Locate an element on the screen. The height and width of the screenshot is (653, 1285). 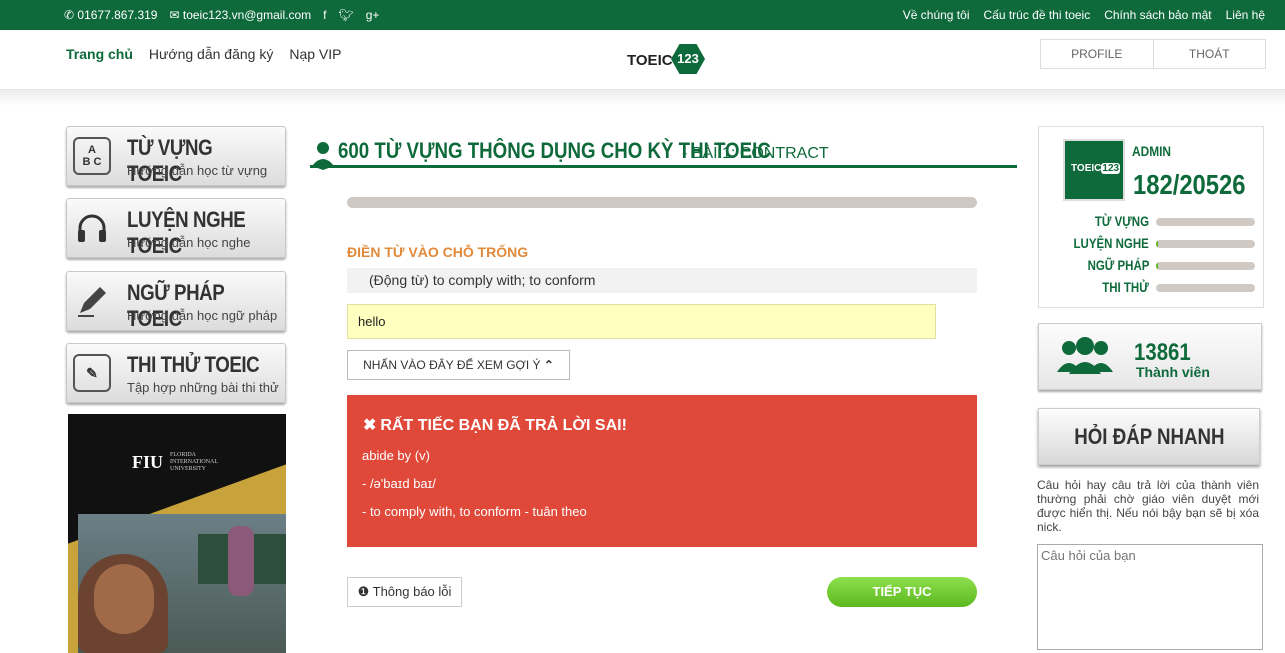
menu-grammar: NGỮ PHÁP TOEIC Hướng dẫn học ngữ pháp is located at coordinates (176, 301).